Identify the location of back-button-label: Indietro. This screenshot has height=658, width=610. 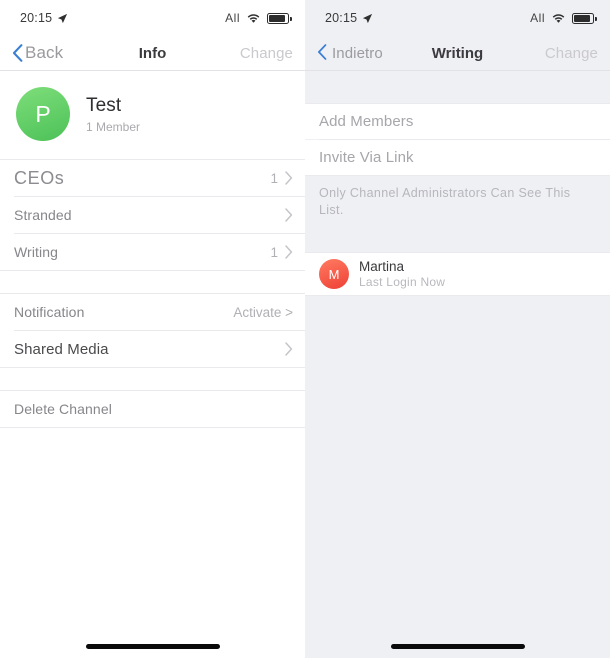
(357, 53).